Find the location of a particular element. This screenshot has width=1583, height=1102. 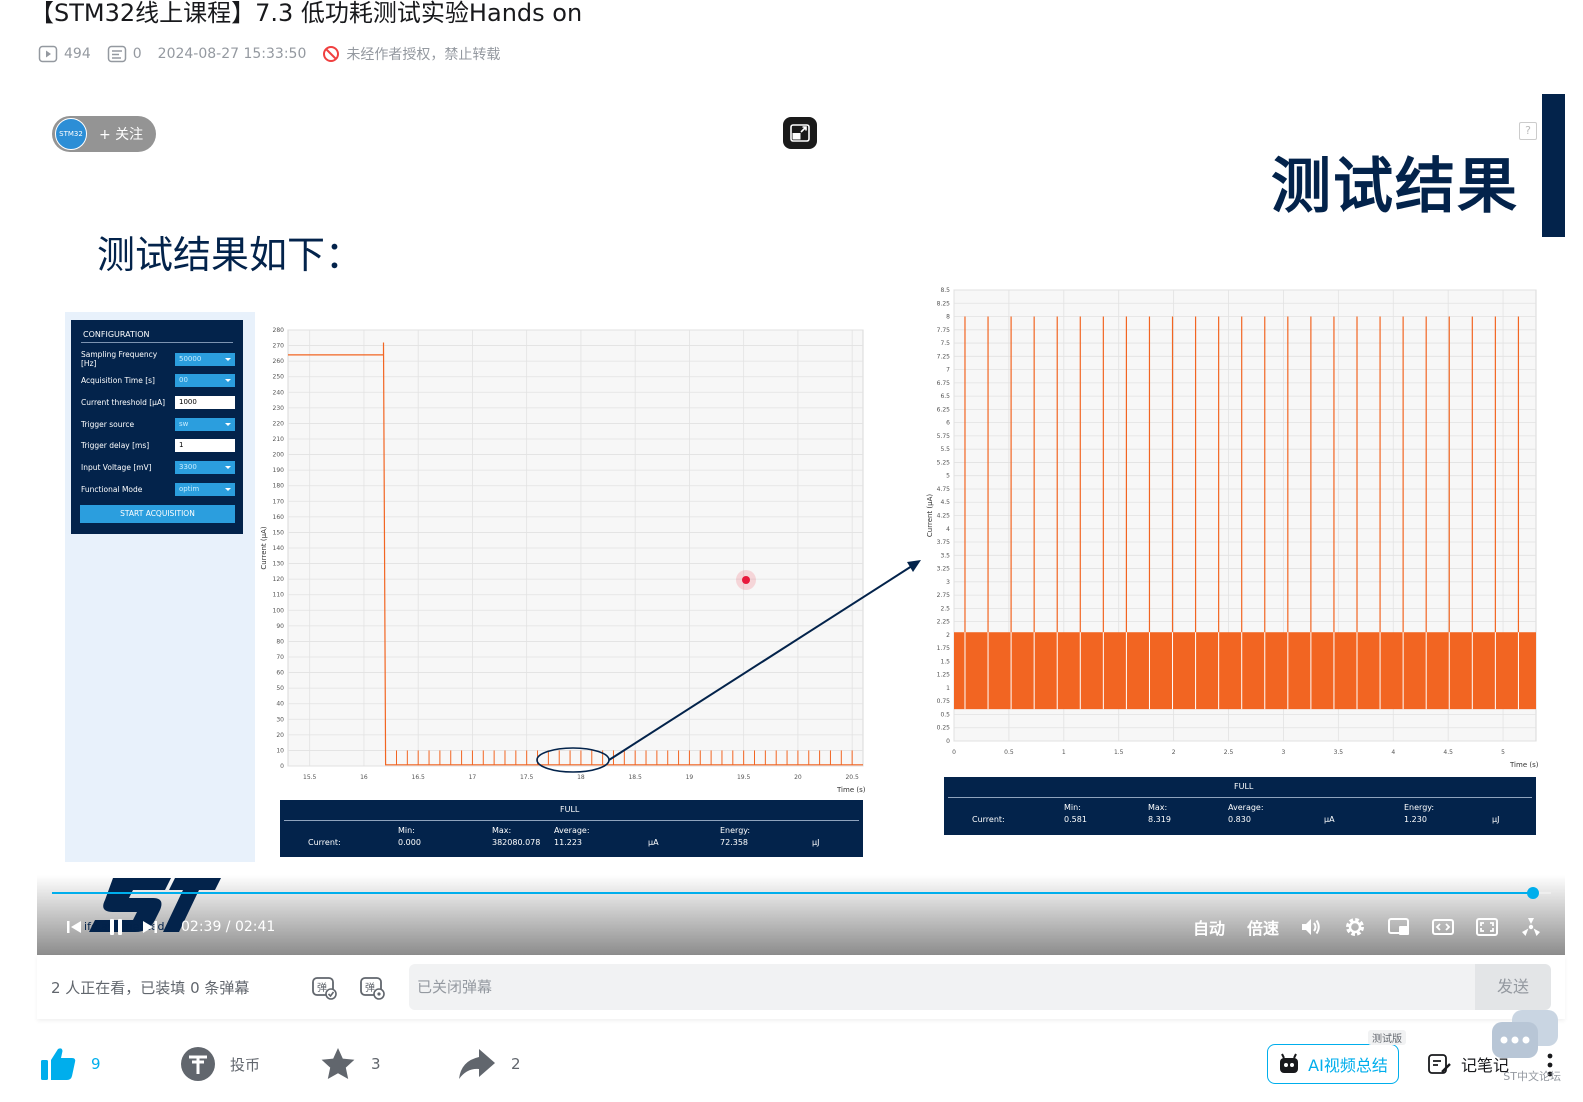

pip-button is located at coordinates (800, 133).